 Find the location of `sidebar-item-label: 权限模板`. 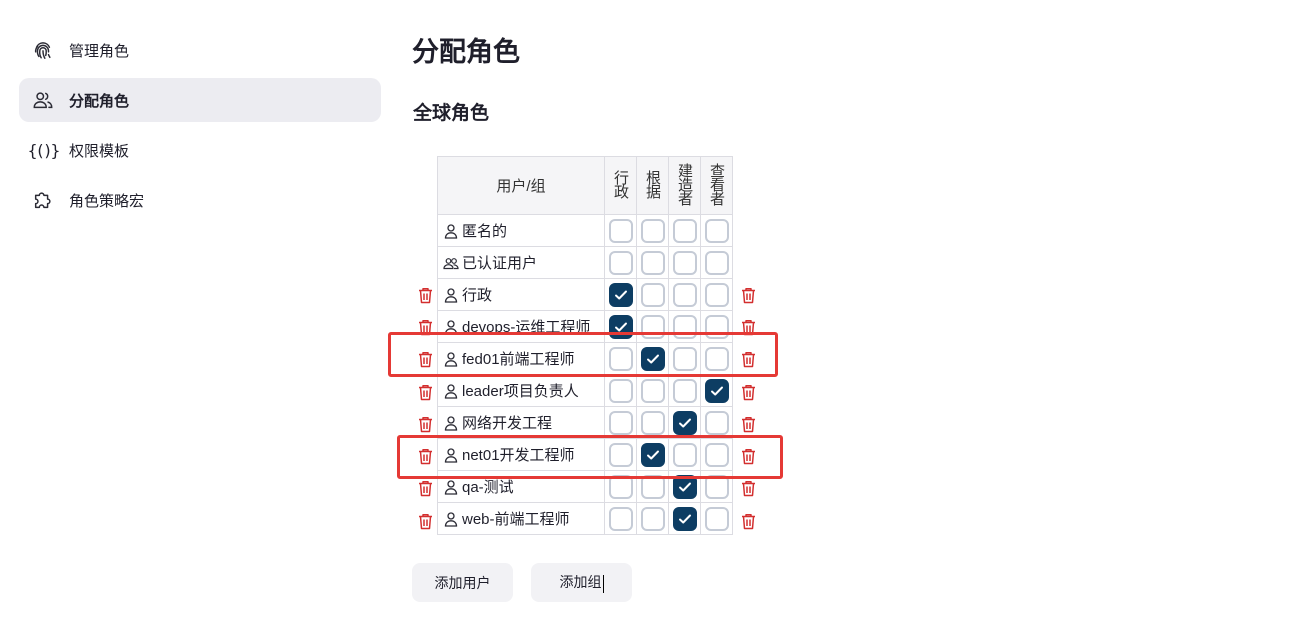

sidebar-item-label: 权限模板 is located at coordinates (99, 151).